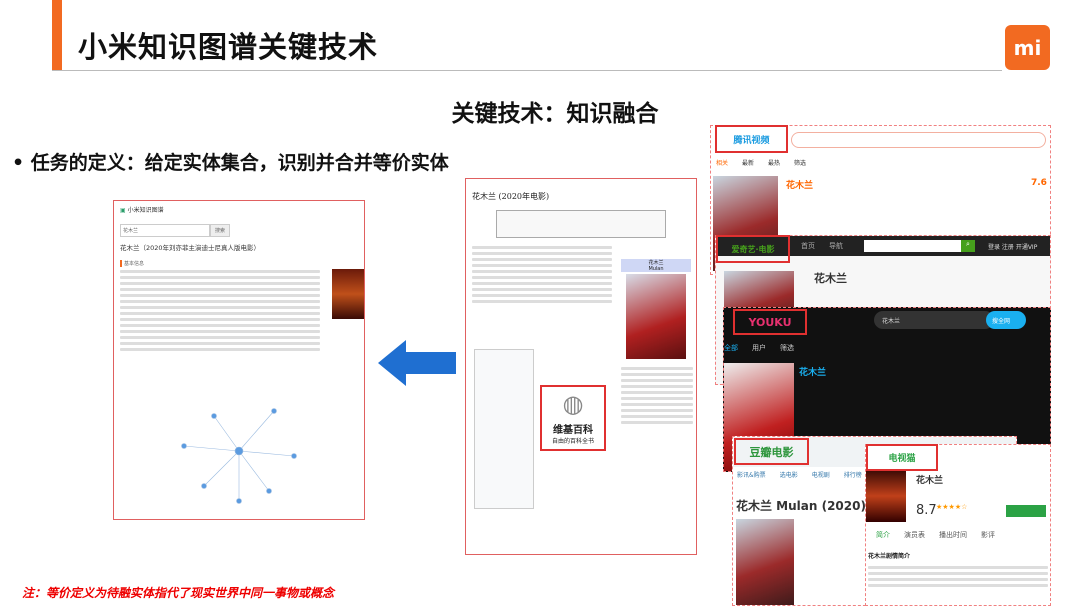  Describe the element at coordinates (656, 263) in the screenshot. I see `infobox-title: 花木兰` at that location.